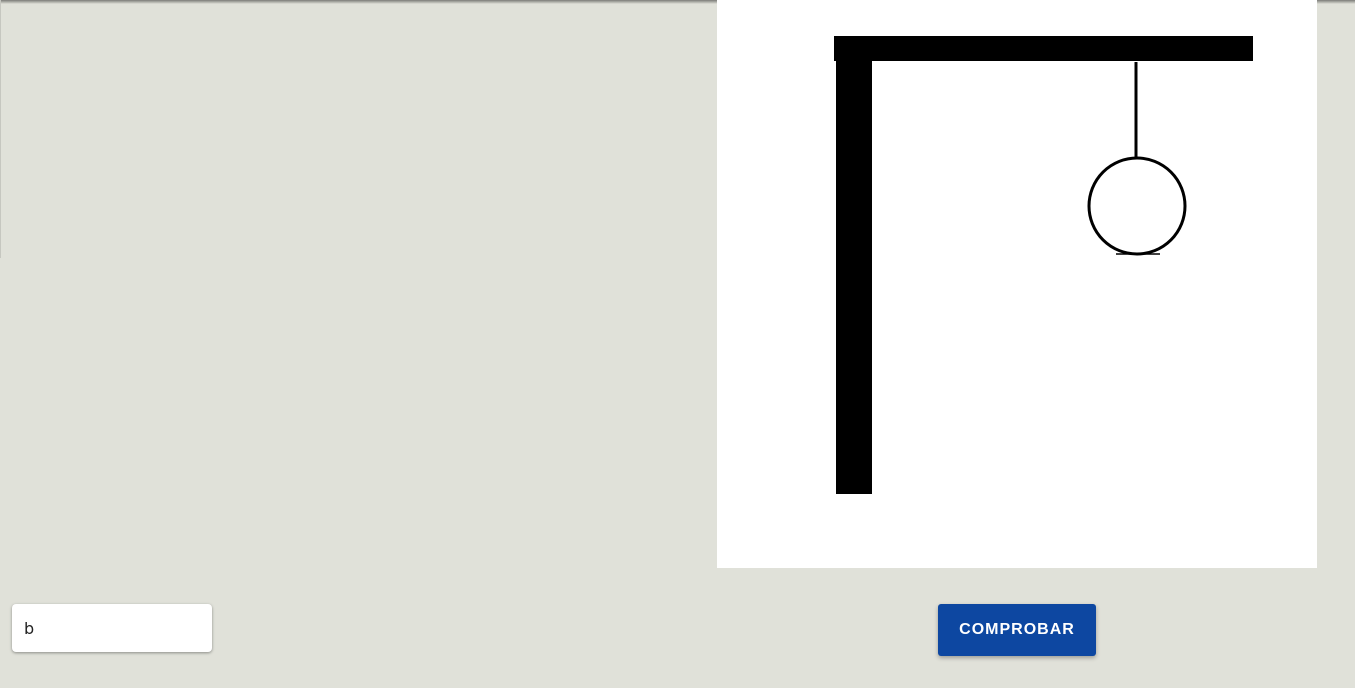 This screenshot has height=688, width=1355. What do you see at coordinates (1017, 630) in the screenshot?
I see `check-button: COMPROBAR` at bounding box center [1017, 630].